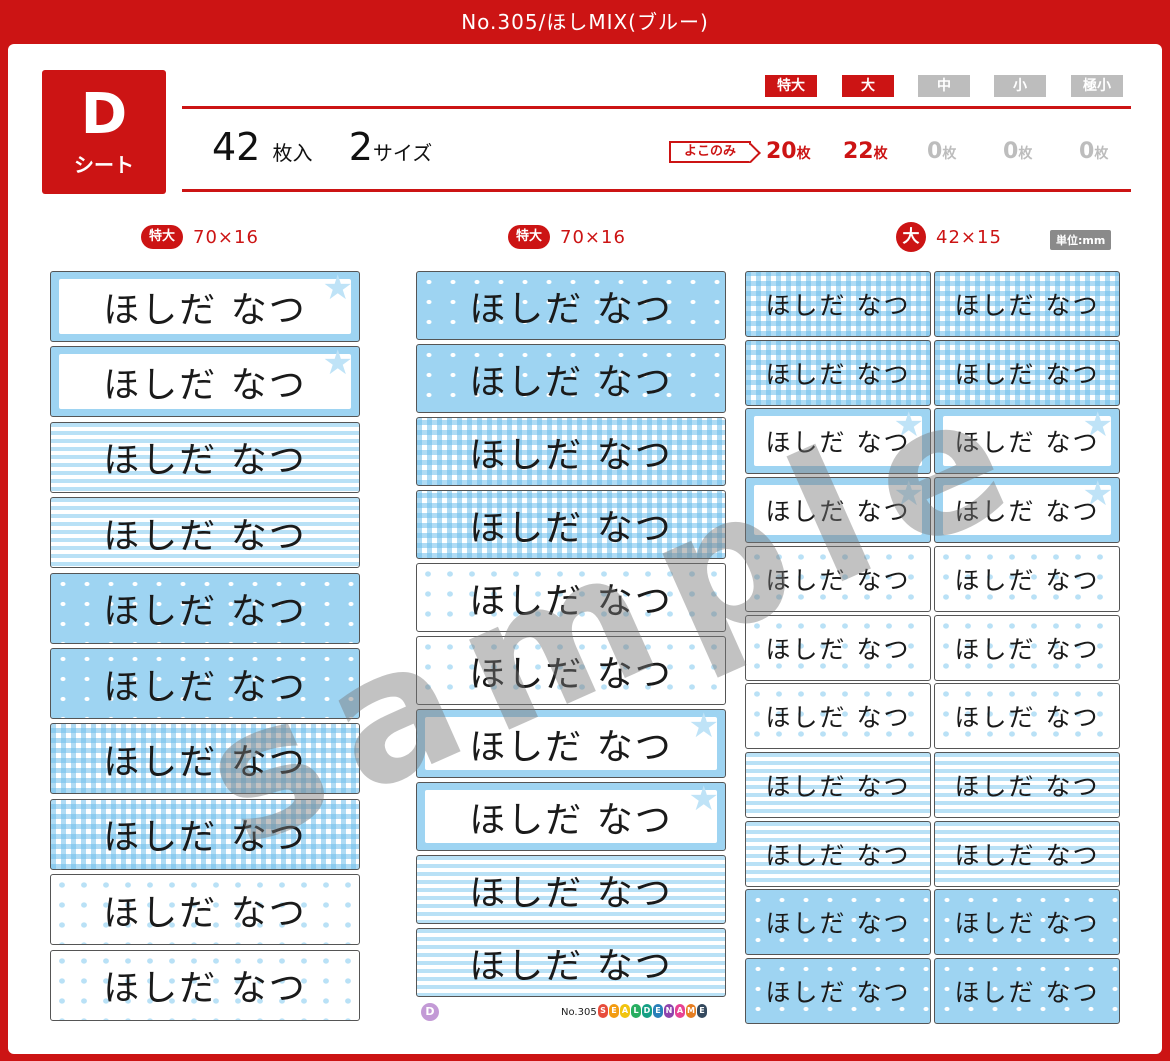 This screenshot has height=1061, width=1170. I want to click on sheet-count: 42 枚入 2サイズ, so click(322, 147).